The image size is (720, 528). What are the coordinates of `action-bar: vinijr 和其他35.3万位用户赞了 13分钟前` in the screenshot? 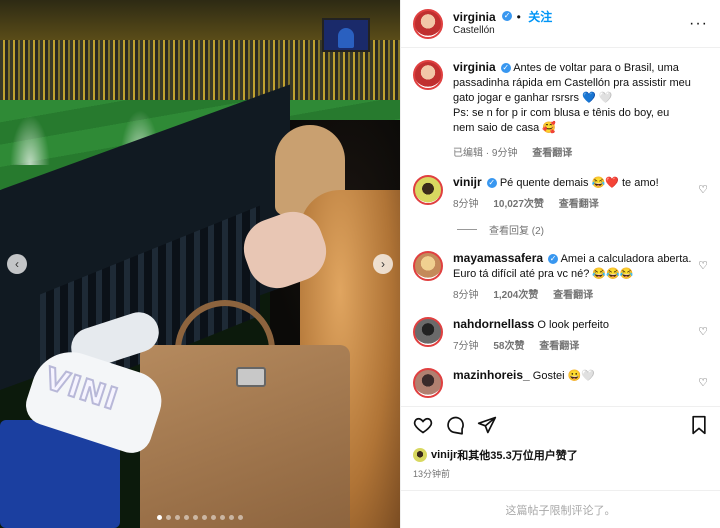 It's located at (560, 443).